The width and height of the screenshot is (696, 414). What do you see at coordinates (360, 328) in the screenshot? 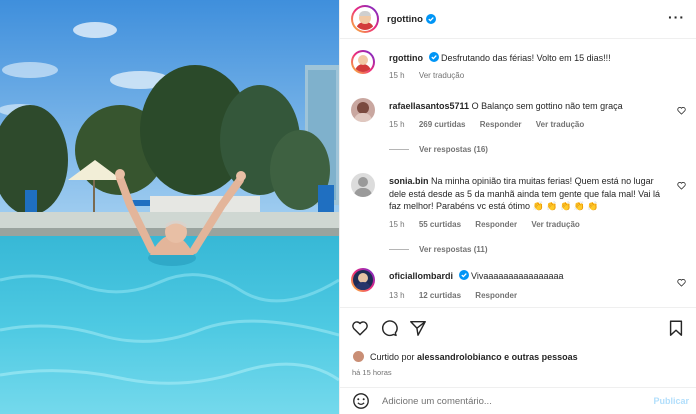
I see `heart-icon` at bounding box center [360, 328].